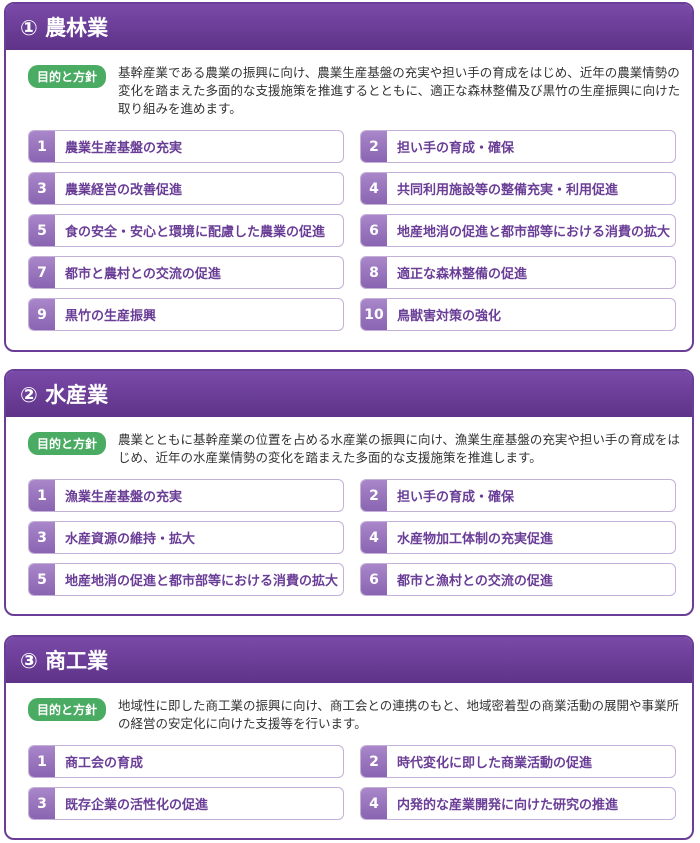 This screenshot has width=700, height=843. What do you see at coordinates (475, 581) in the screenshot?
I see `measure-label: 都市と漁村との交流の促進` at bounding box center [475, 581].